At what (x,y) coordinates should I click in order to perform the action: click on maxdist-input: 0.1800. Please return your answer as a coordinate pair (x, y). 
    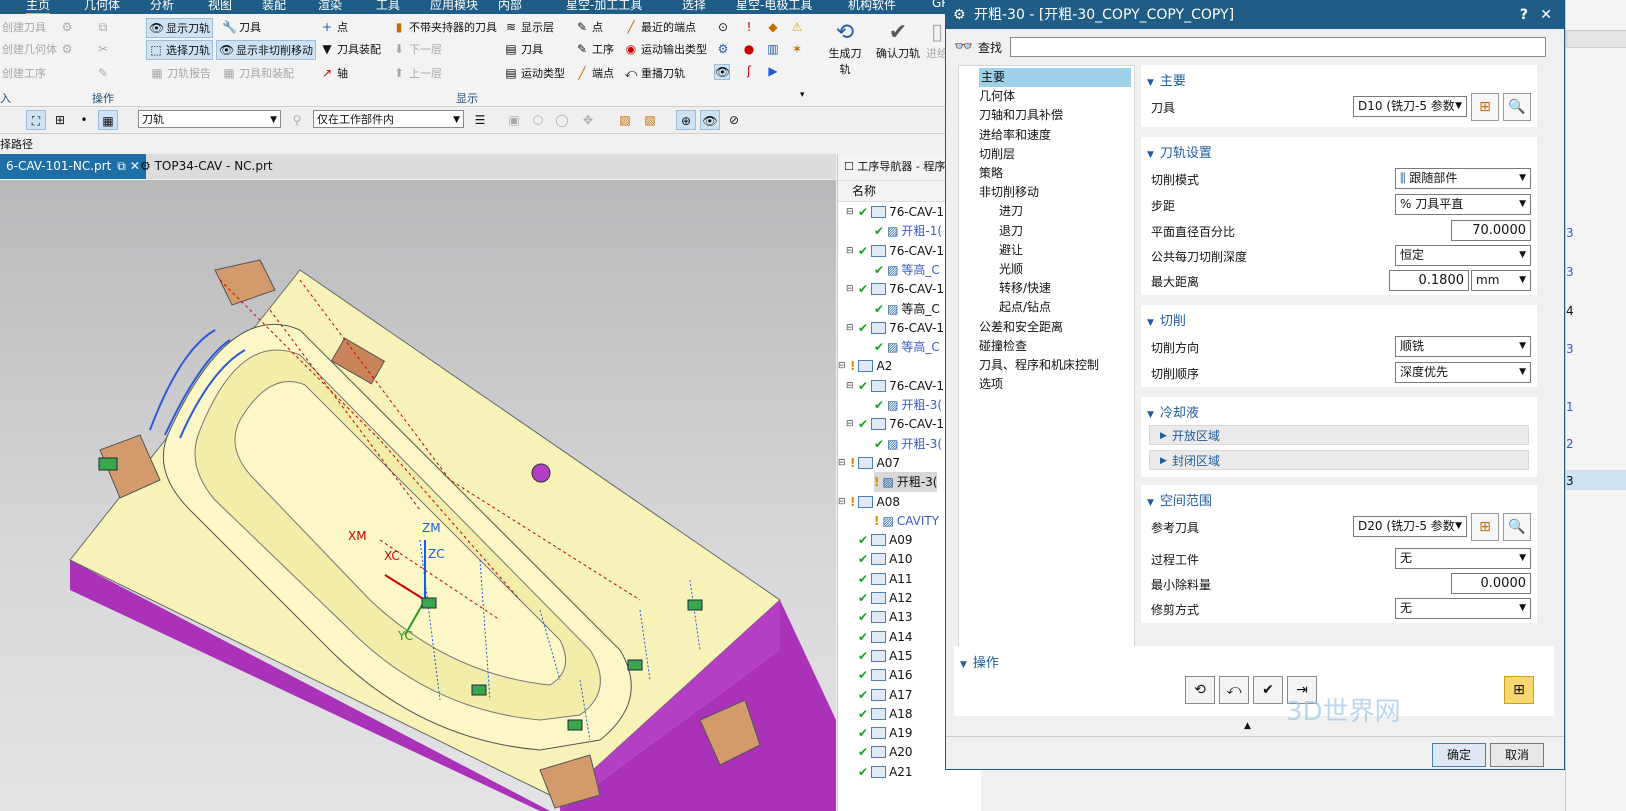
    Looking at the image, I should click on (1429, 280).